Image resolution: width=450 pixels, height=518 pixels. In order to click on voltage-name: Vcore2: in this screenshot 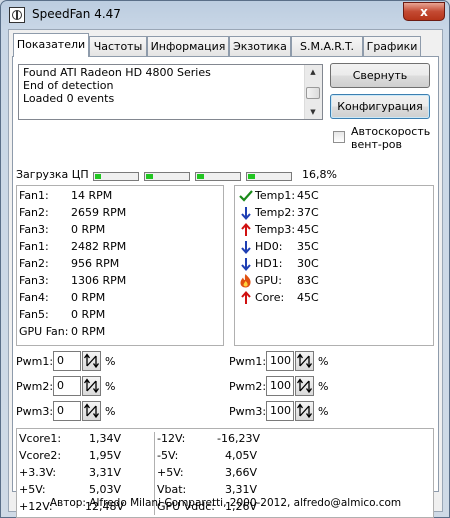, I will do `click(40, 455)`.